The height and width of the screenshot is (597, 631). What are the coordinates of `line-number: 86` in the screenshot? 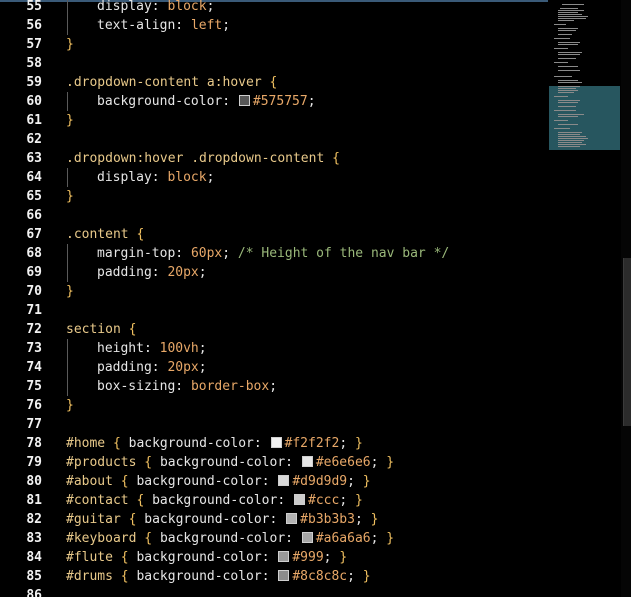 It's located at (34, 592).